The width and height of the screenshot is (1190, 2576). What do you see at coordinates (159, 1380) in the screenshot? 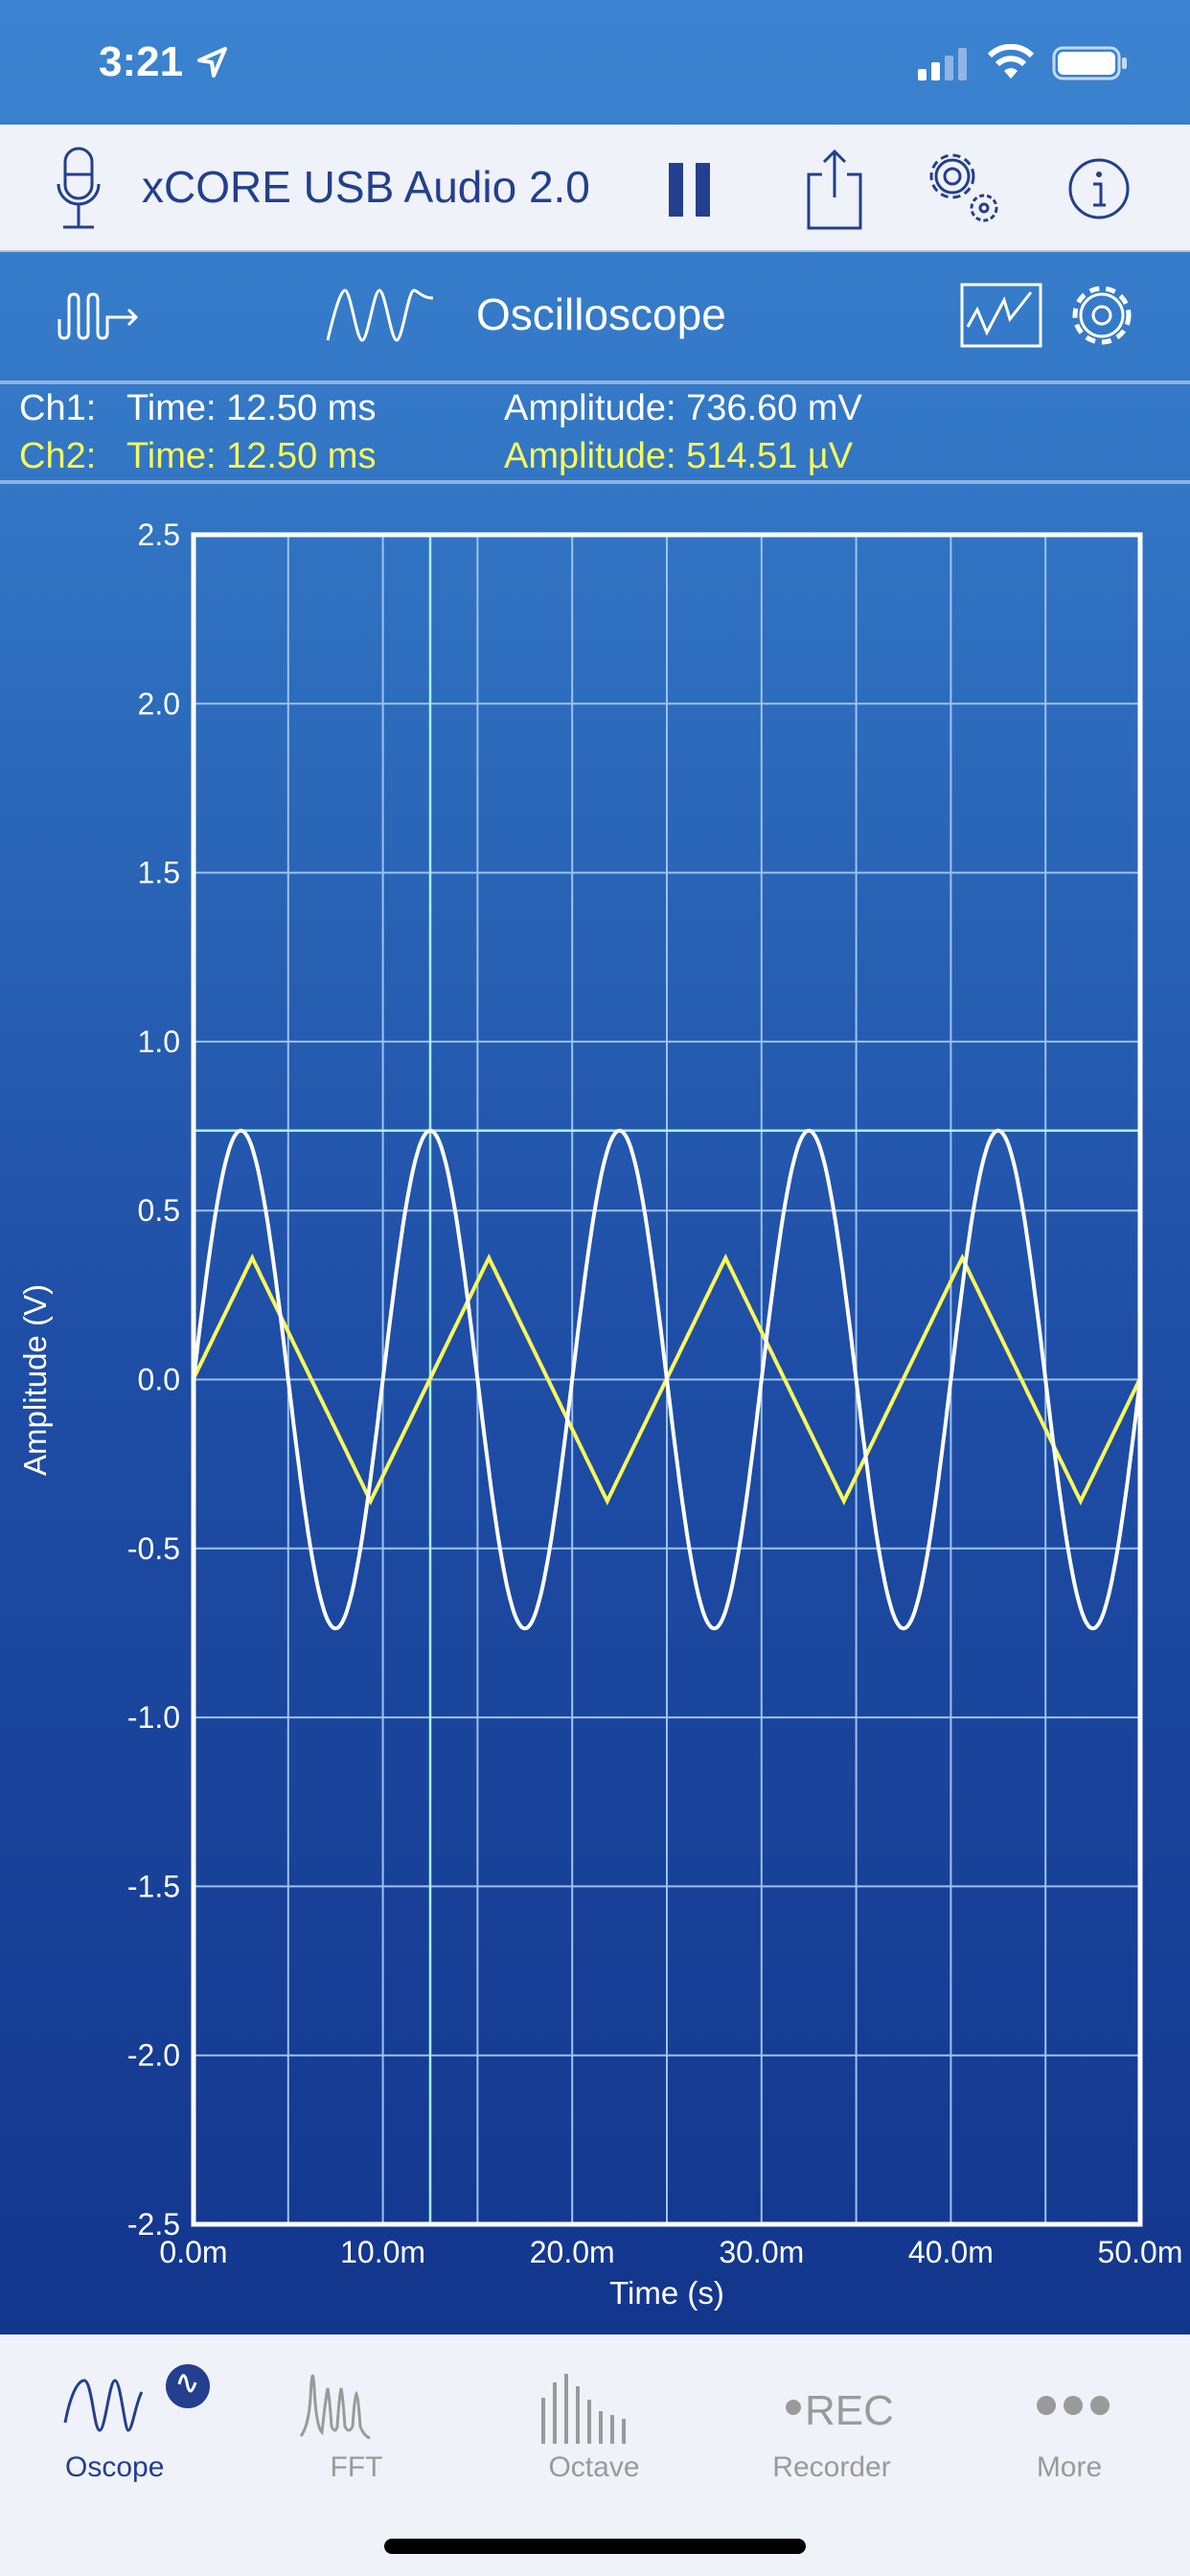
I see `y-tick-label: 0.0` at bounding box center [159, 1380].